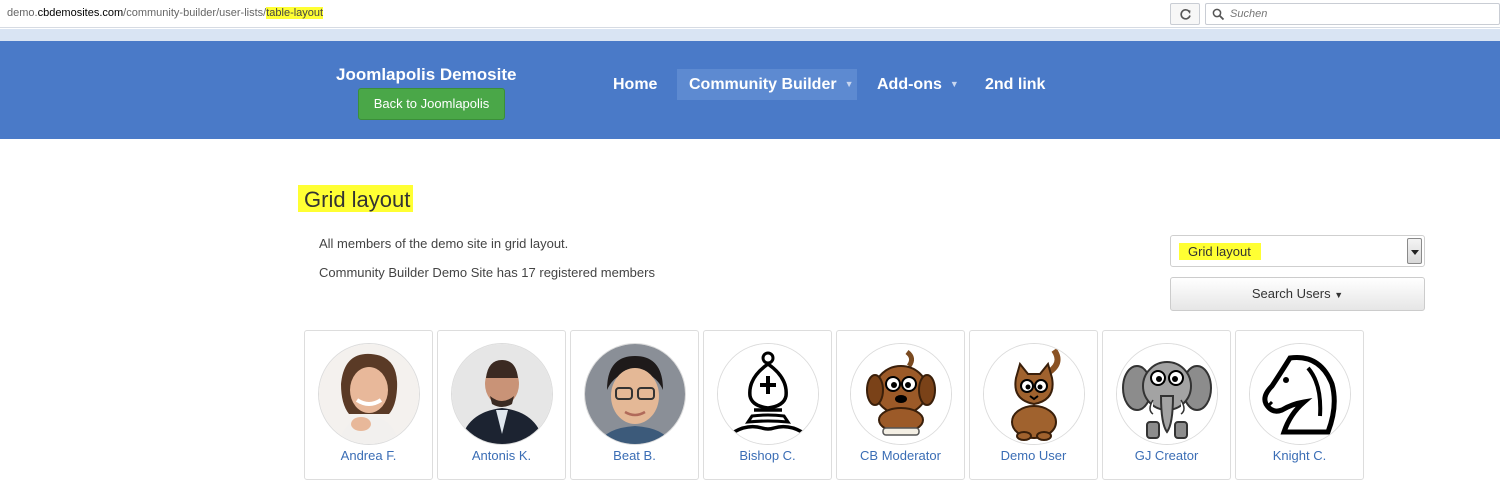 This screenshot has width=1500, height=480. I want to click on user-name-link: Knight C., so click(1299, 455).